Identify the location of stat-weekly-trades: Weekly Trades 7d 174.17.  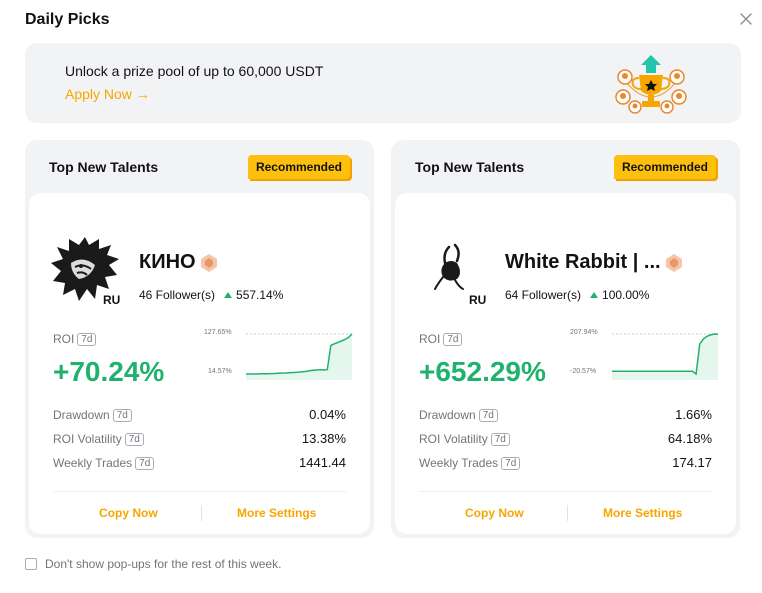
(565, 462).